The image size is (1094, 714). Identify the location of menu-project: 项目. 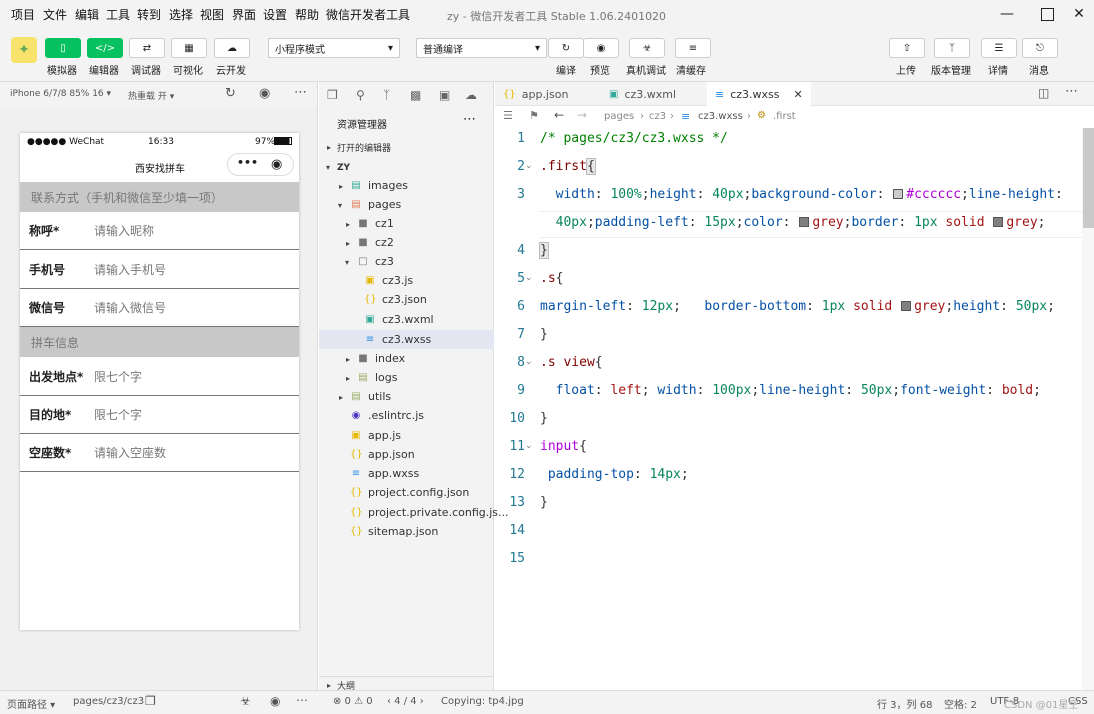
(23, 14).